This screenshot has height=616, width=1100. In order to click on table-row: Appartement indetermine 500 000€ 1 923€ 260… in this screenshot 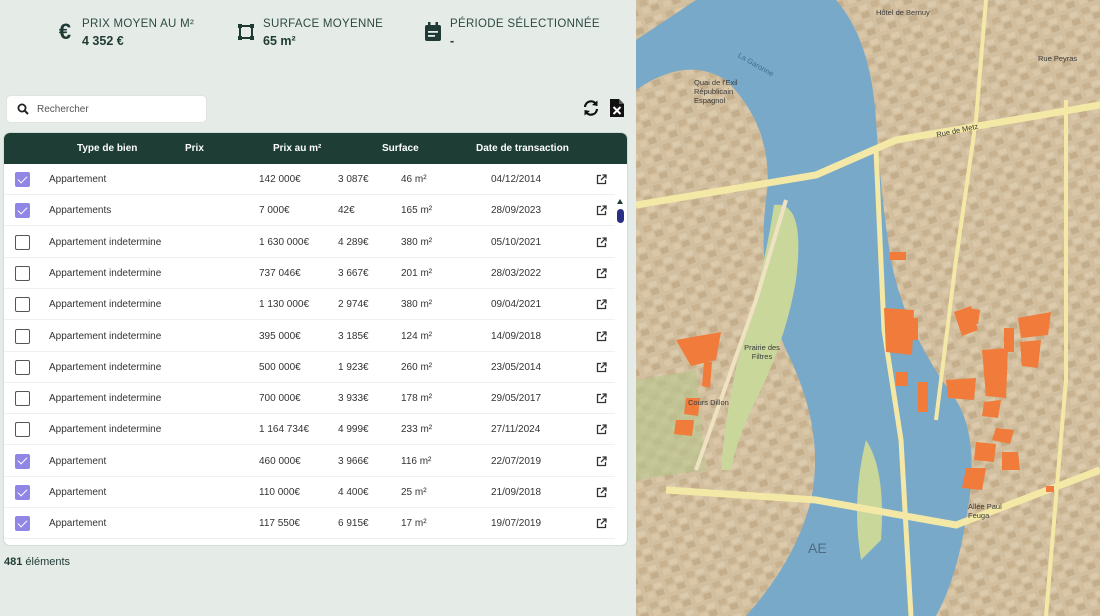, I will do `click(309, 367)`.